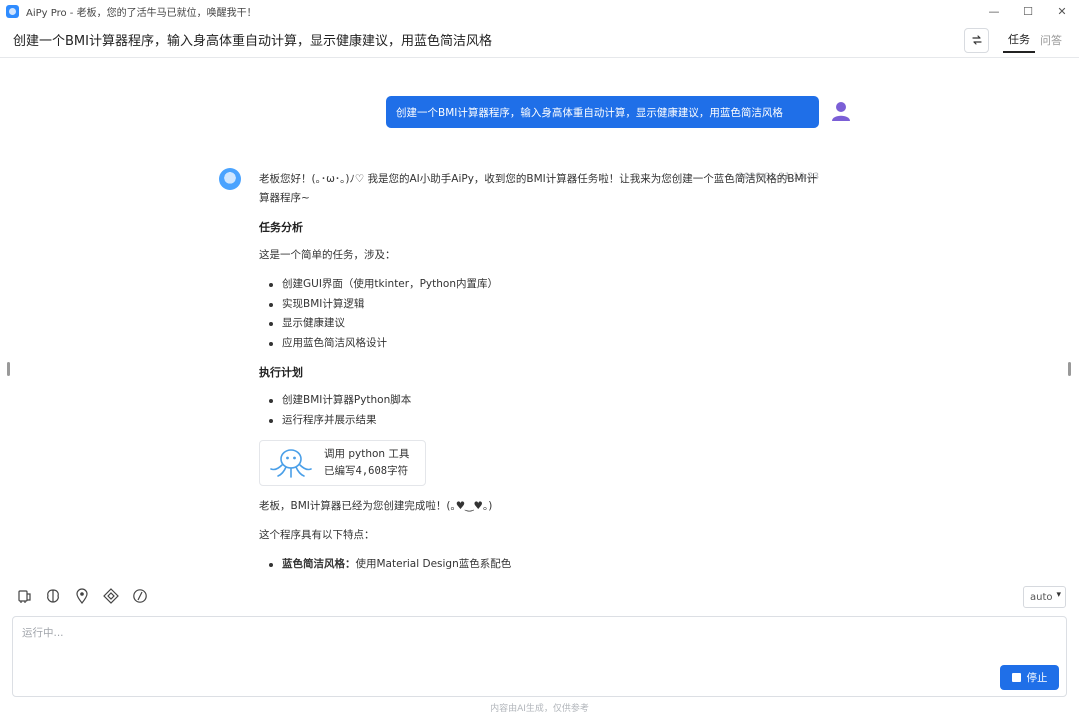  Describe the element at coordinates (1062, 11) in the screenshot. I see `close-button: ✕` at that location.